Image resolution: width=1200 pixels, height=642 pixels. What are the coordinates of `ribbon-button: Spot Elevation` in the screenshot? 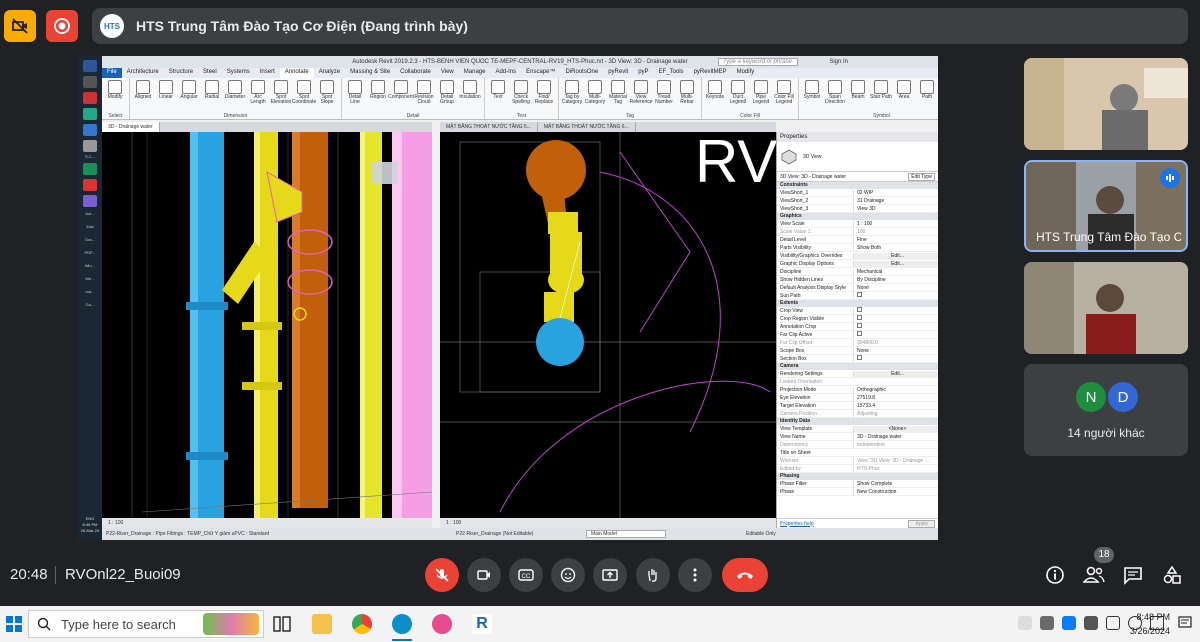 It's located at (281, 92).